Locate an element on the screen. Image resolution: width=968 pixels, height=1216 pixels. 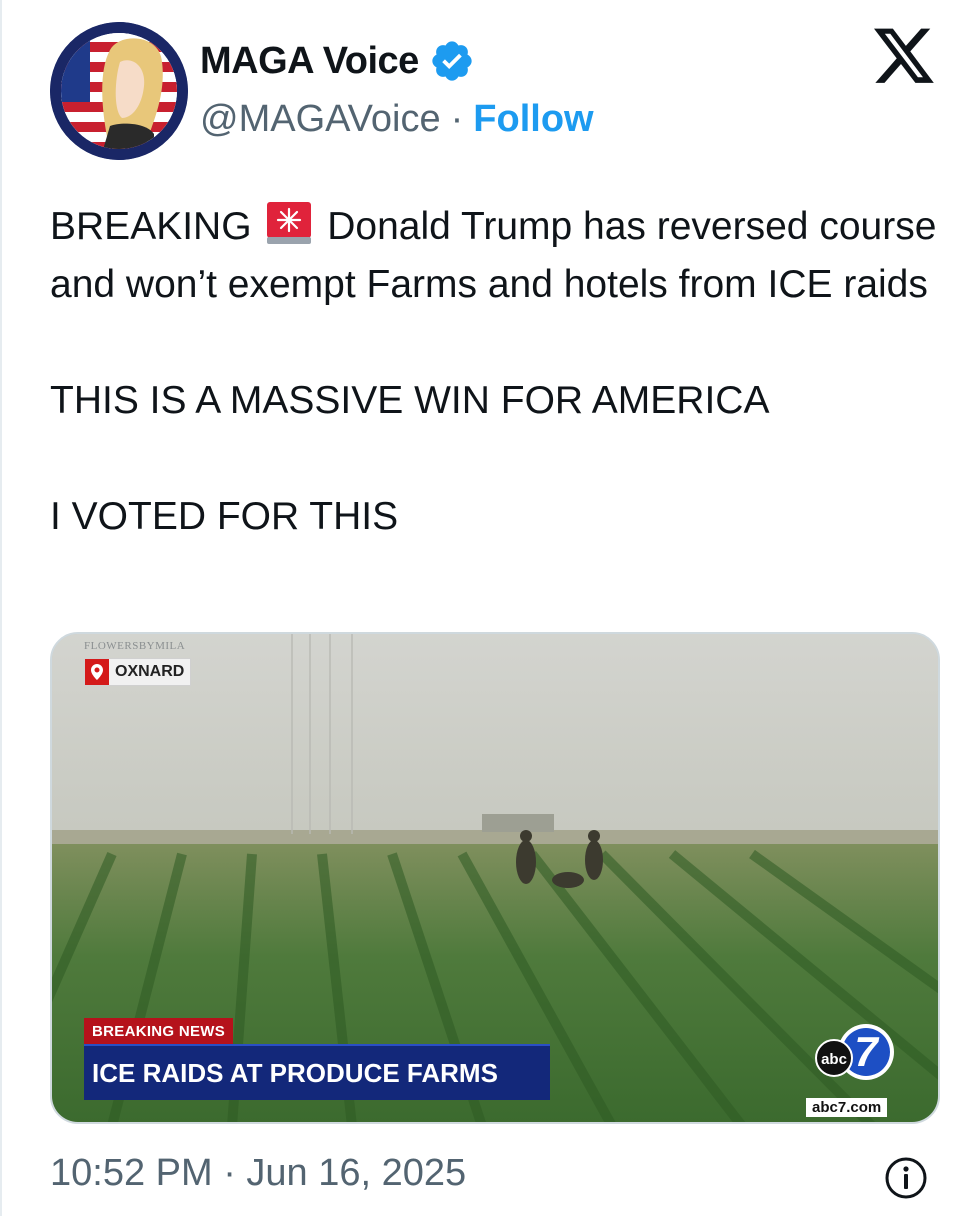
info-icon is located at coordinates (906, 1178).